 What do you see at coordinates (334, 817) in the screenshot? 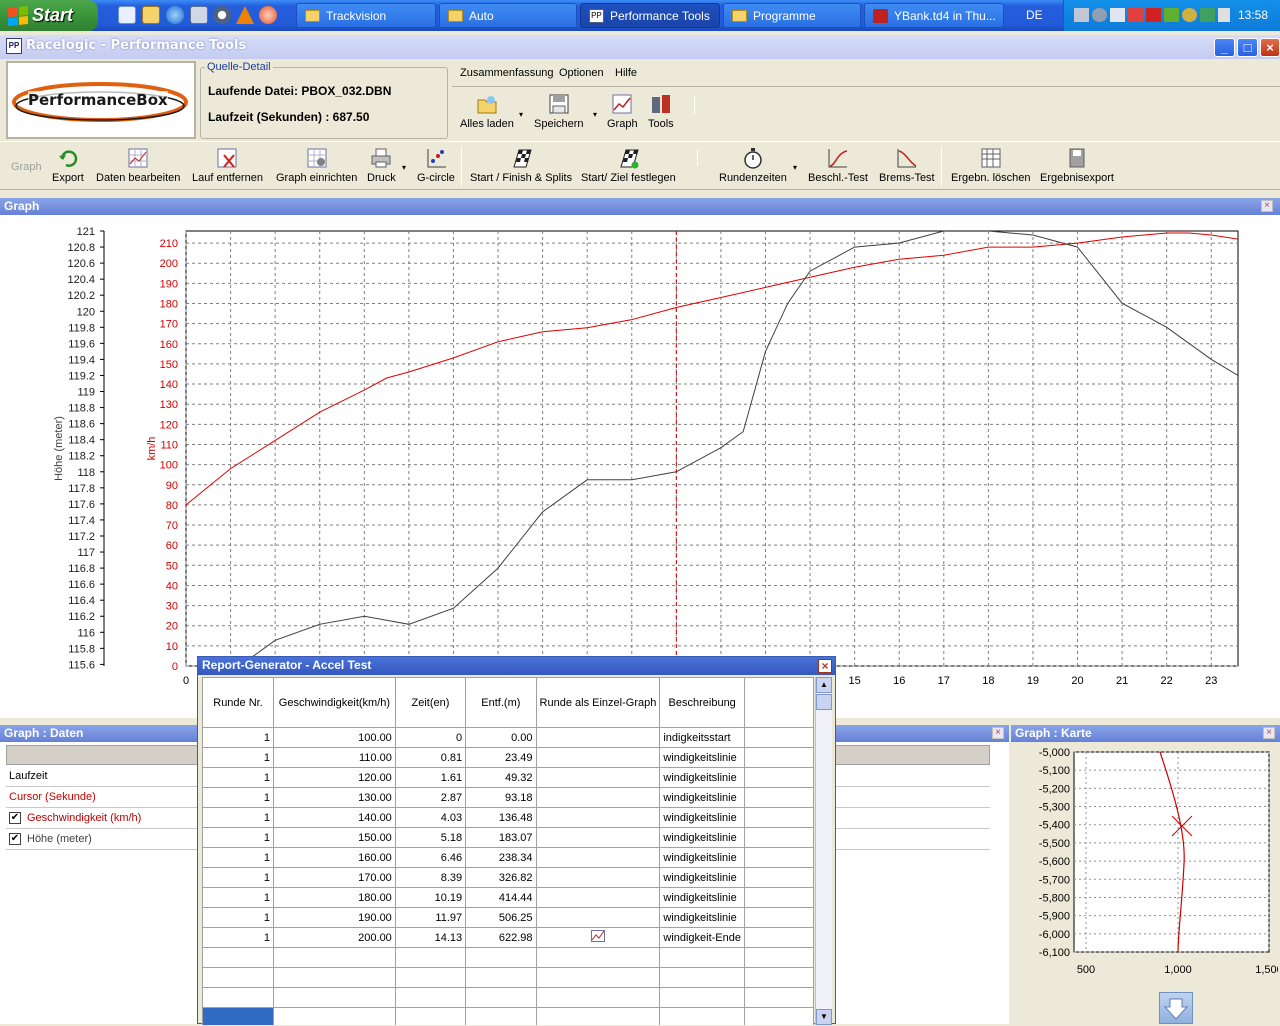
I see `report-cell: 140.00` at bounding box center [334, 817].